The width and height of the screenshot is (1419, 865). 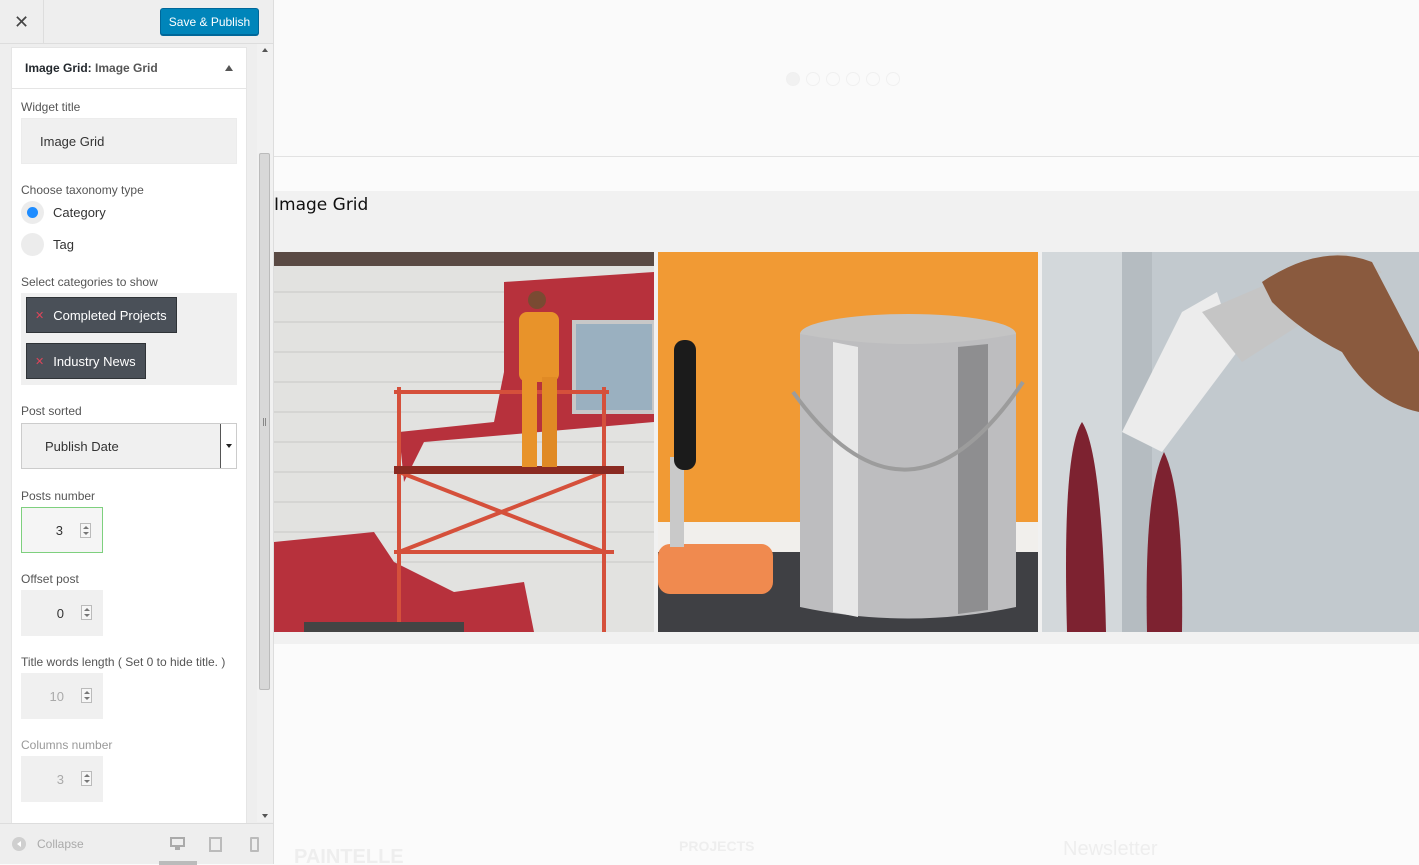 What do you see at coordinates (82, 190) in the screenshot?
I see `taxonomy-type-label: Choose taxonomy type` at bounding box center [82, 190].